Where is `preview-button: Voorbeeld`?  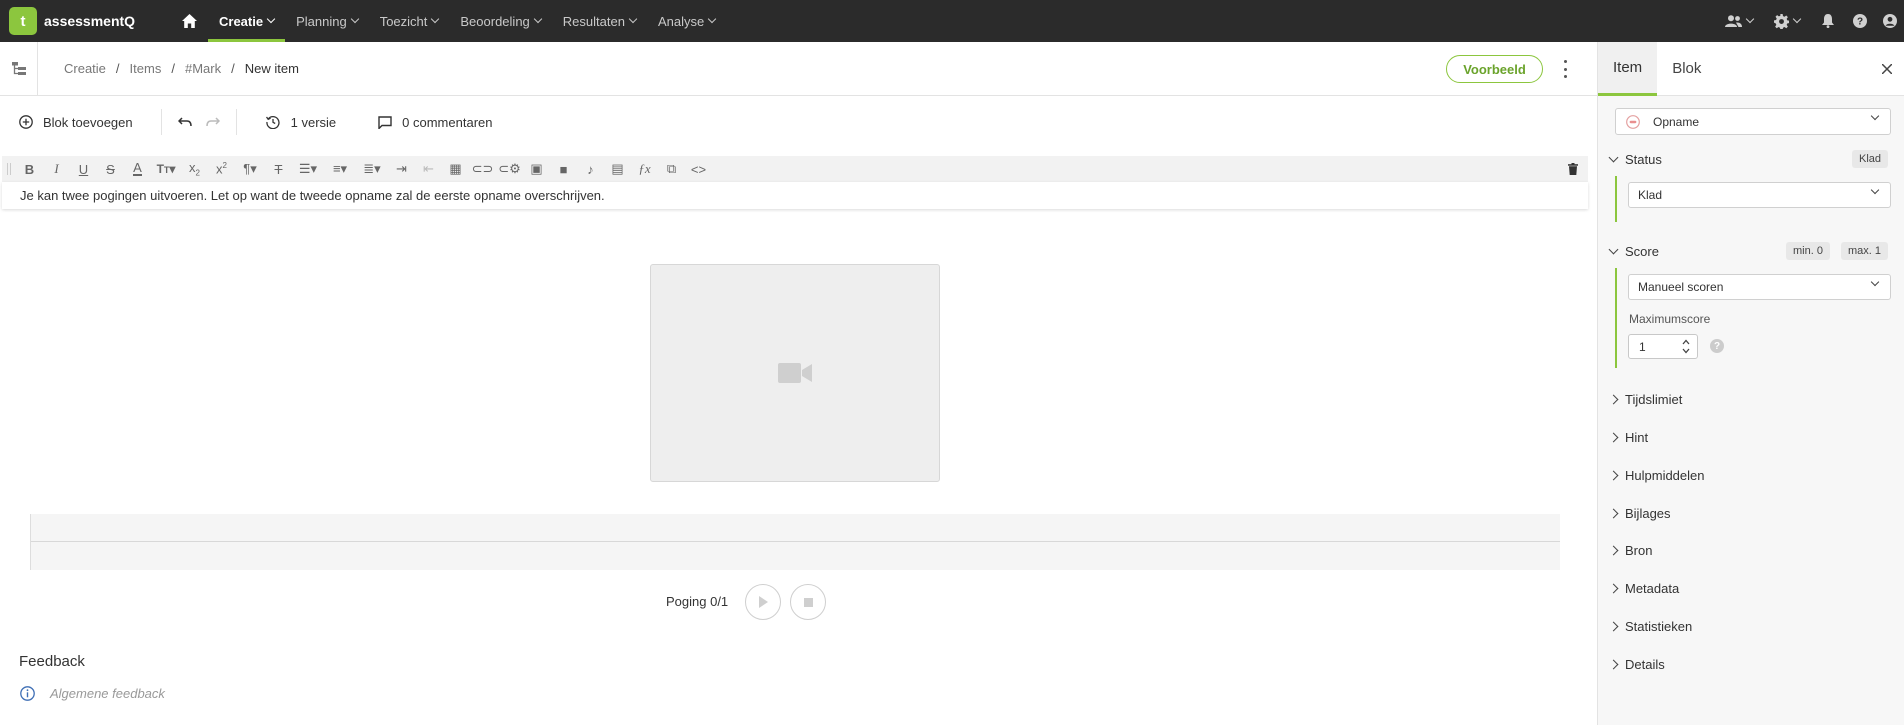 preview-button: Voorbeeld is located at coordinates (1494, 69).